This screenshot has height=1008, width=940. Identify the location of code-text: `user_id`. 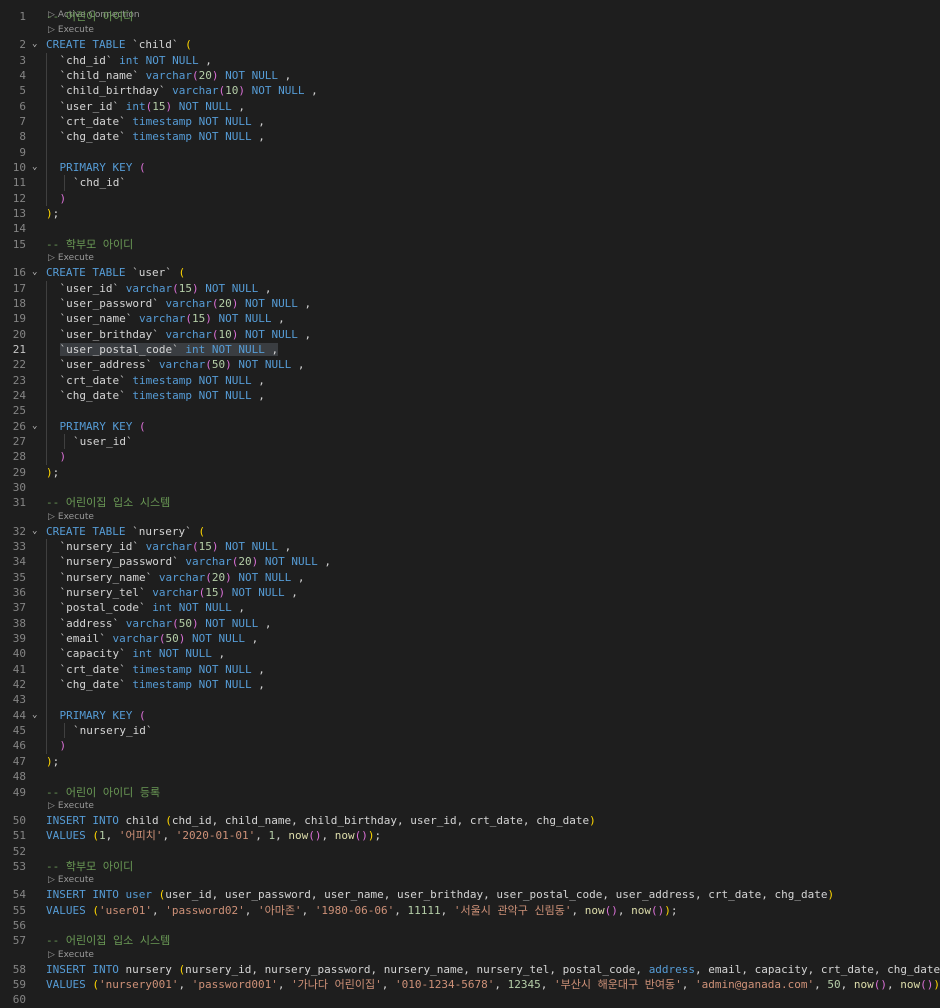
(103, 441).